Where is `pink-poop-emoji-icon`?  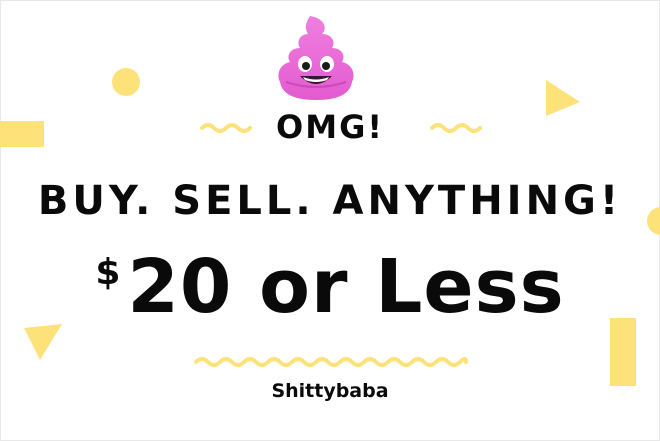
pink-poop-emoji-icon is located at coordinates (316, 58).